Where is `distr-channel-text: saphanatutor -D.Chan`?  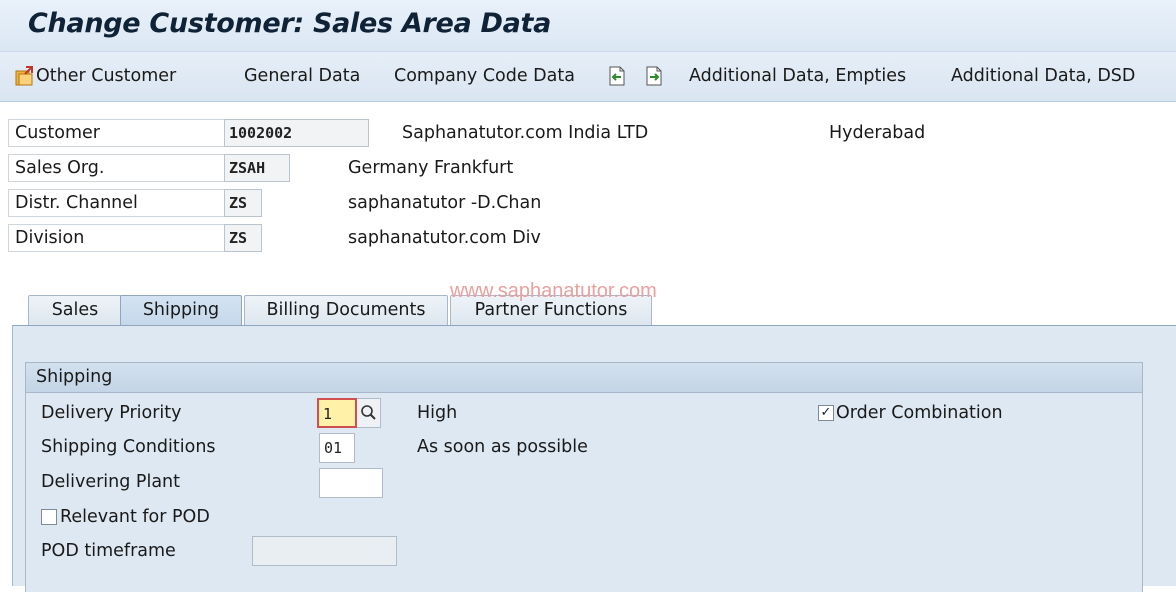 distr-channel-text: saphanatutor -D.Chan is located at coordinates (445, 203).